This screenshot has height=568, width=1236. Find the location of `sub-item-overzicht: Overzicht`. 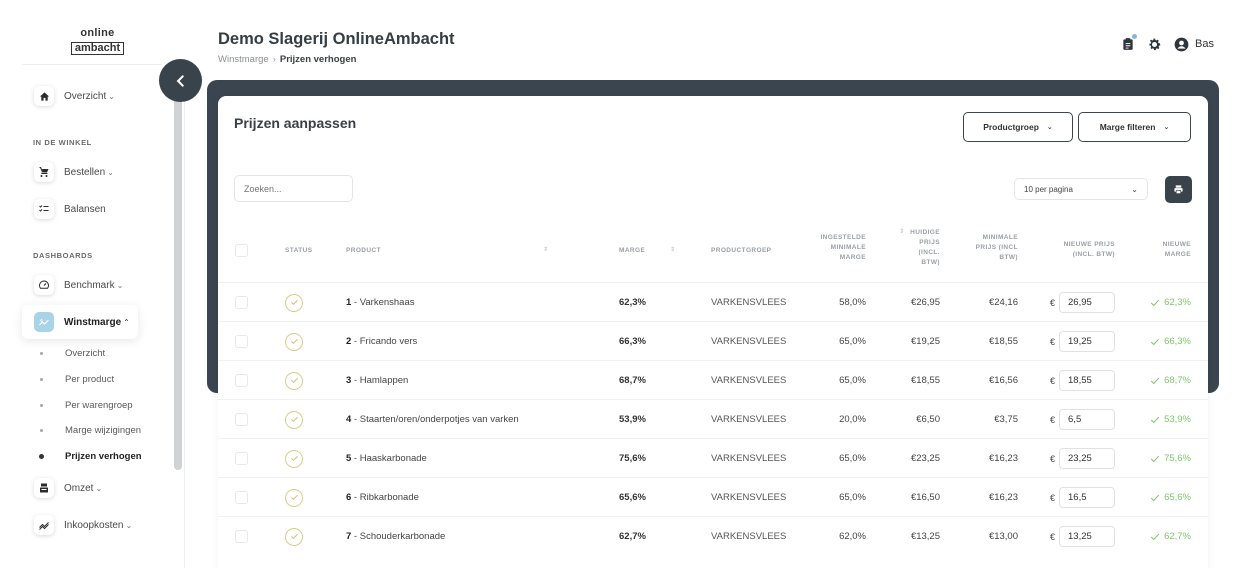

sub-item-overzicht: Overzicht is located at coordinates (72, 353).